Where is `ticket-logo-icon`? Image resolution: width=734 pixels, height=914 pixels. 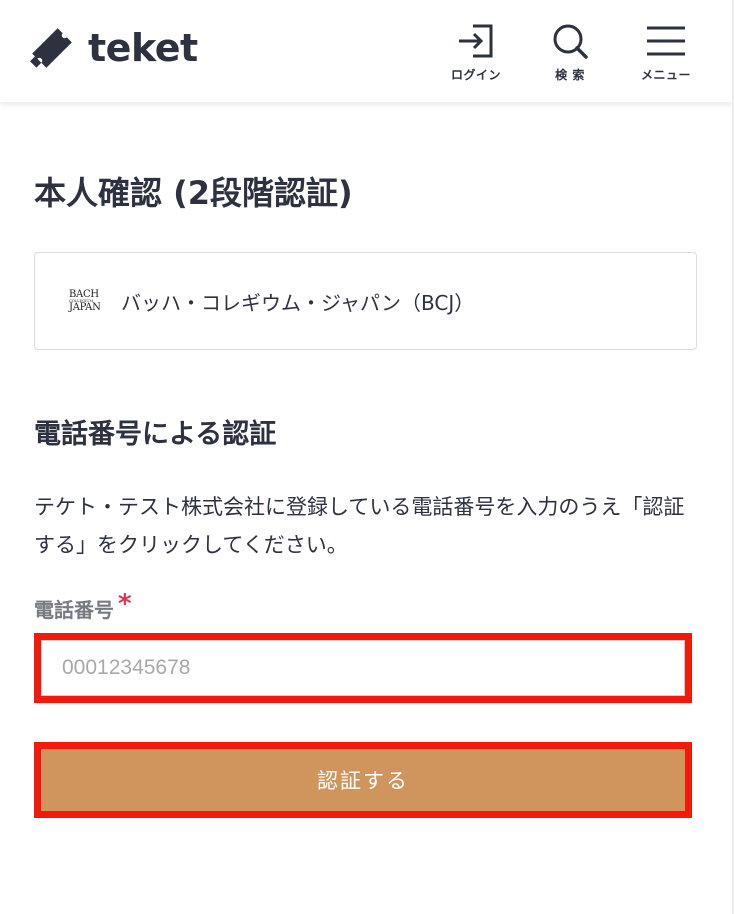 ticket-logo-icon is located at coordinates (51, 48).